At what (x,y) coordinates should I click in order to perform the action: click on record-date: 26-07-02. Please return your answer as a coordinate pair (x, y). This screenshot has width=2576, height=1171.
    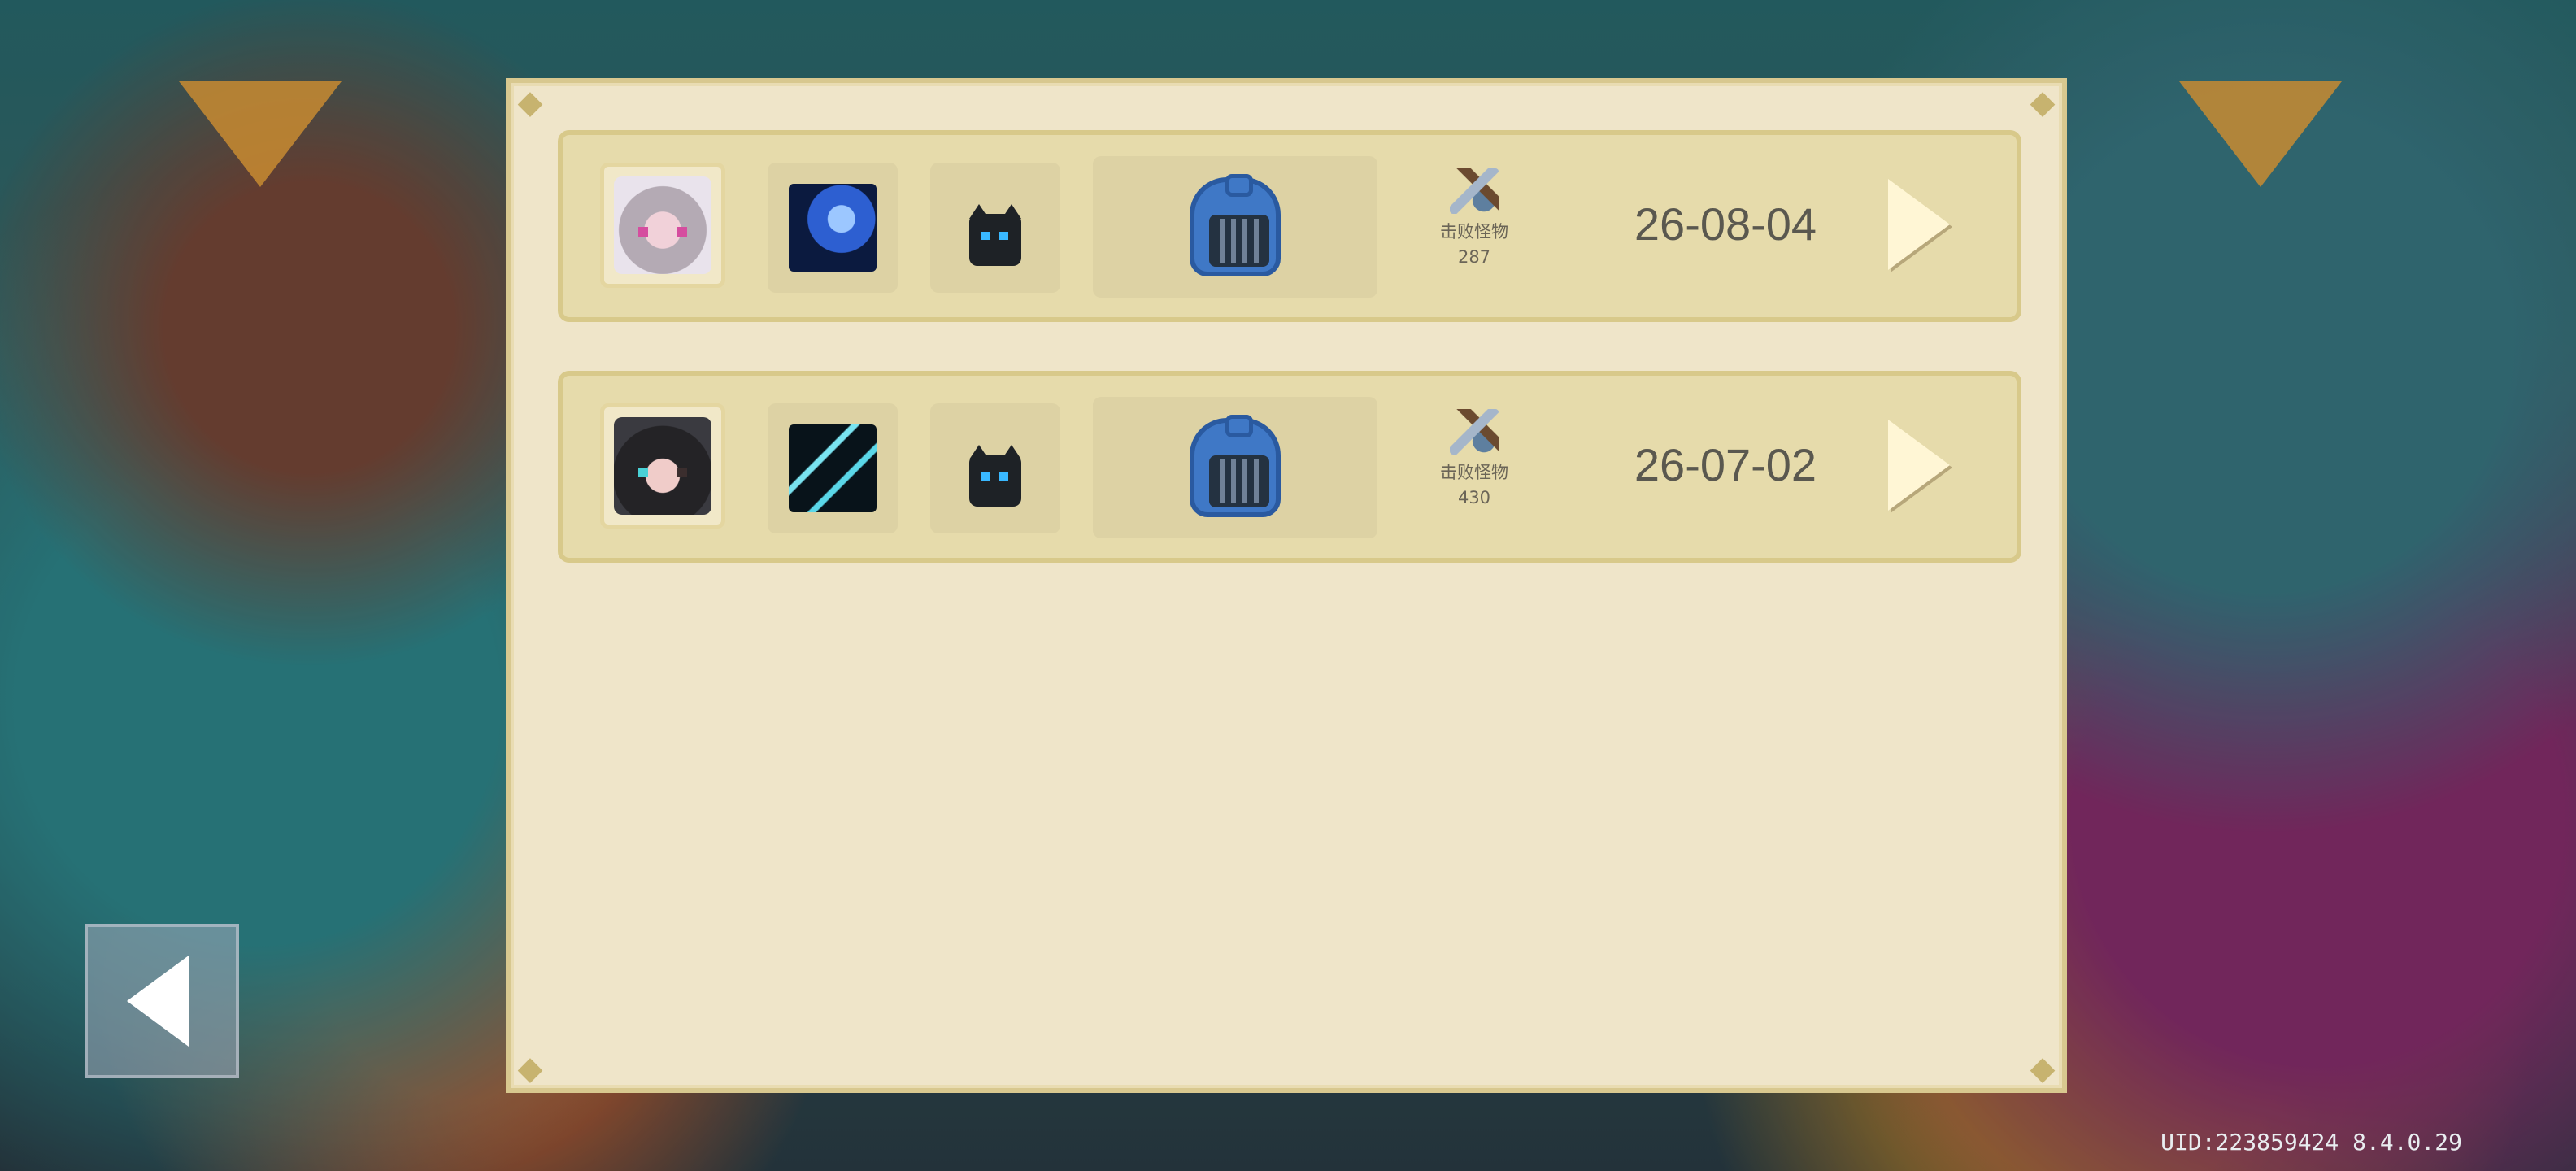
    Looking at the image, I should click on (1726, 464).